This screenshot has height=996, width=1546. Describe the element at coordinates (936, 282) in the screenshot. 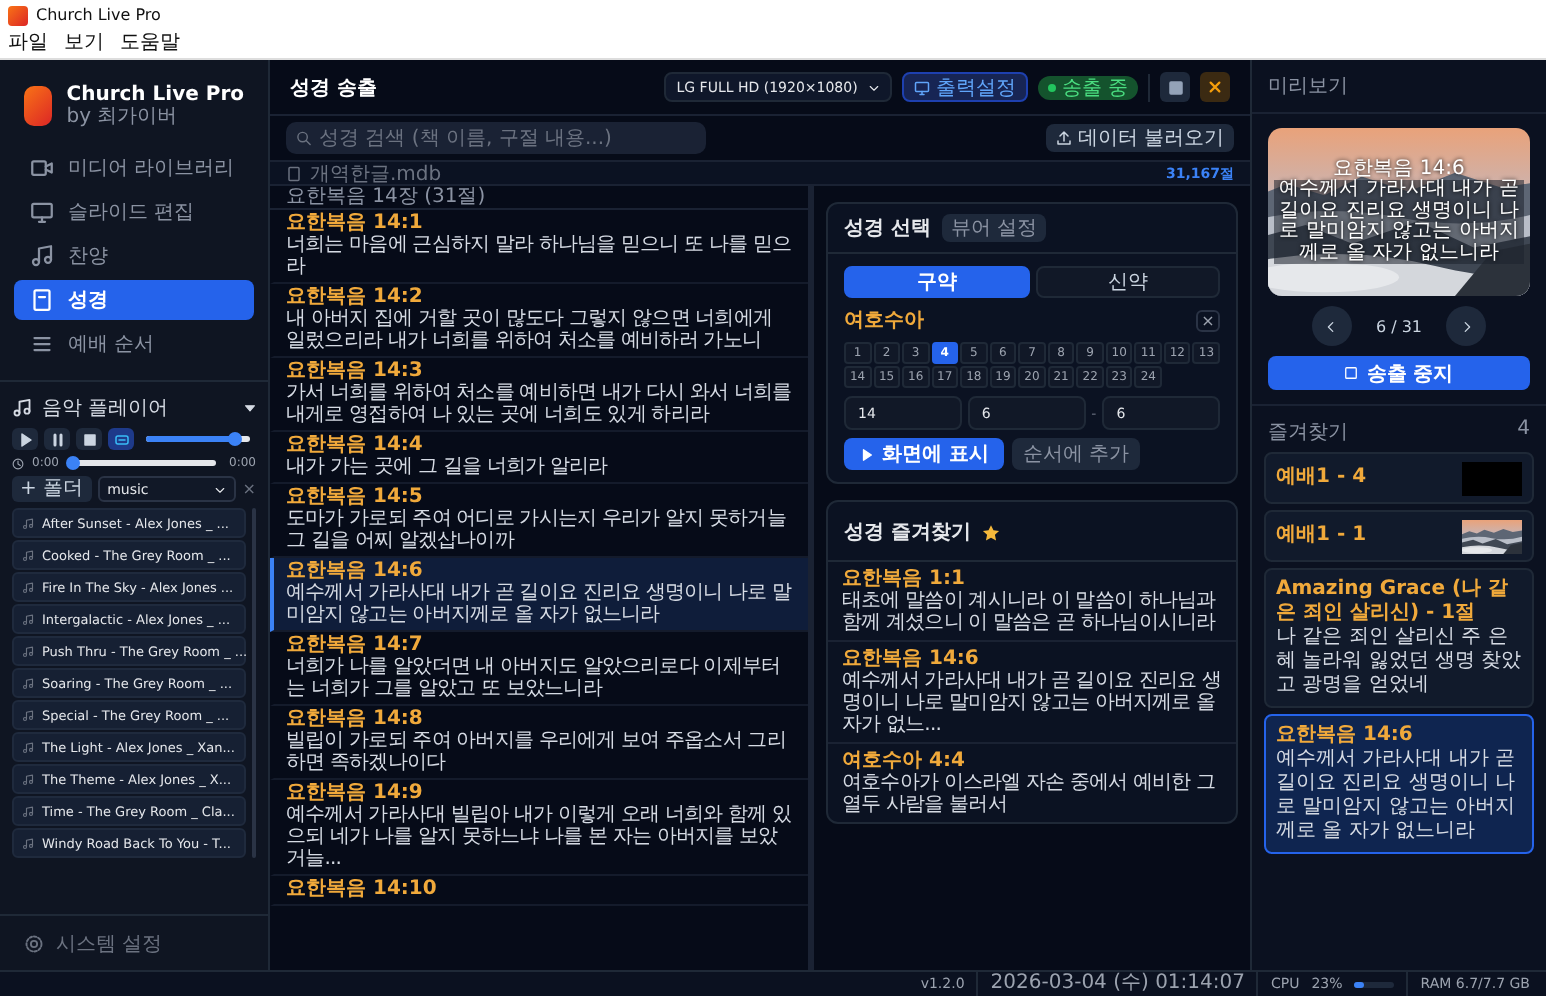

I see `testament-tab: 구약` at that location.